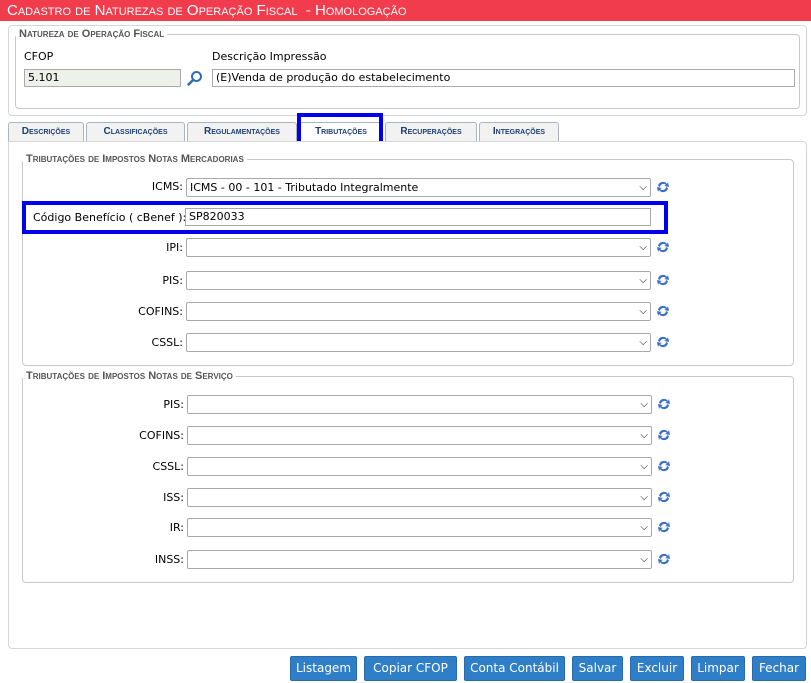 This screenshot has height=683, width=811. Describe the element at coordinates (410, 668) in the screenshot. I see `copiar-cfop-button: Copiar CFOP` at that location.